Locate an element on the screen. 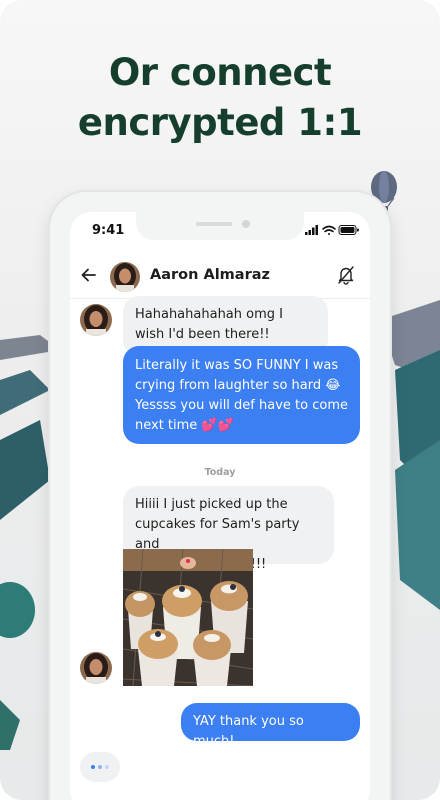 This screenshot has width=440, height=800. message-text-line: Hiiii I just picked up the is located at coordinates (211, 504).